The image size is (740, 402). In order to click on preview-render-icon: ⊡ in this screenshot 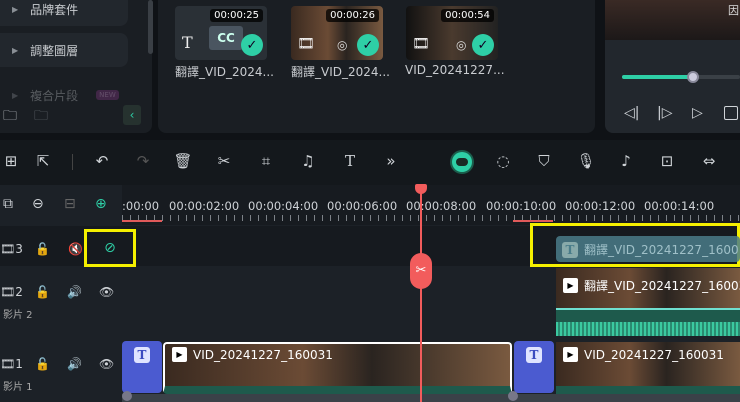, I will do `click(667, 161)`.